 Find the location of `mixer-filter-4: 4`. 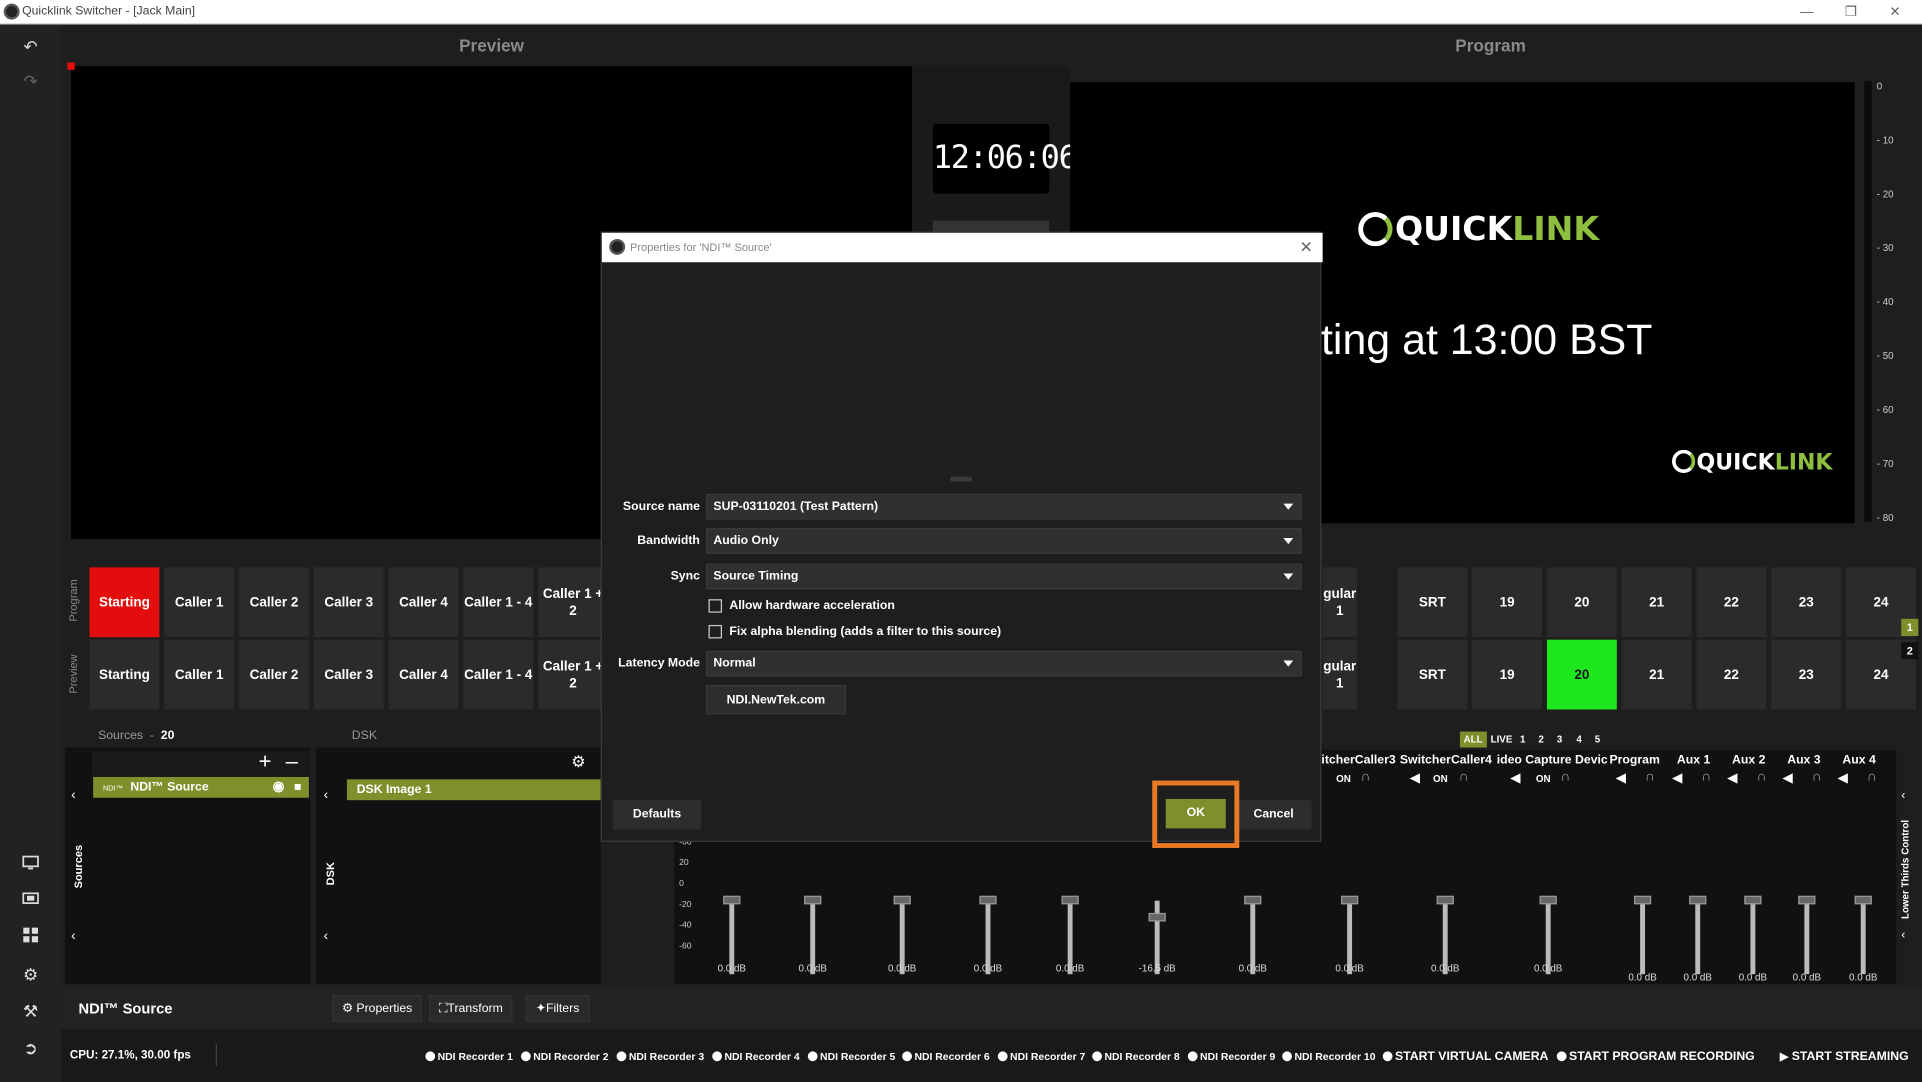

mixer-filter-4: 4 is located at coordinates (1578, 740).